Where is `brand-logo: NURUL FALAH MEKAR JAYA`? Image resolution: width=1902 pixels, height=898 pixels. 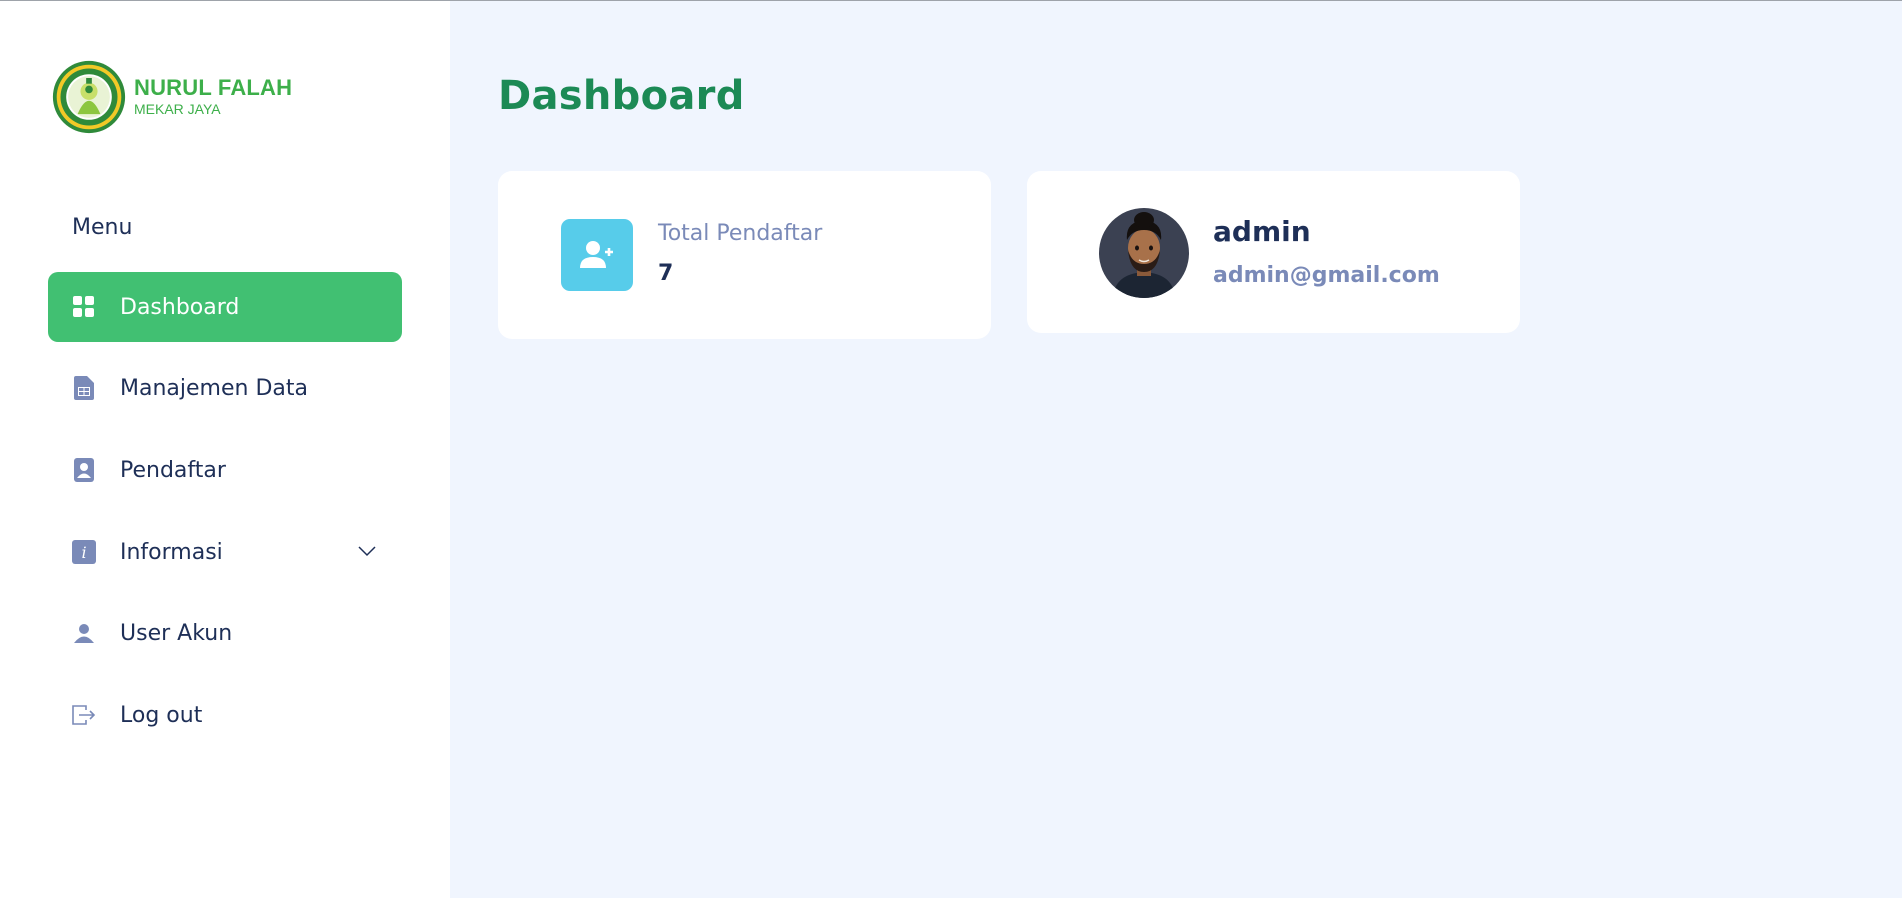
brand-logo: NURUL FALAH MEKAR JAYA is located at coordinates (171, 97).